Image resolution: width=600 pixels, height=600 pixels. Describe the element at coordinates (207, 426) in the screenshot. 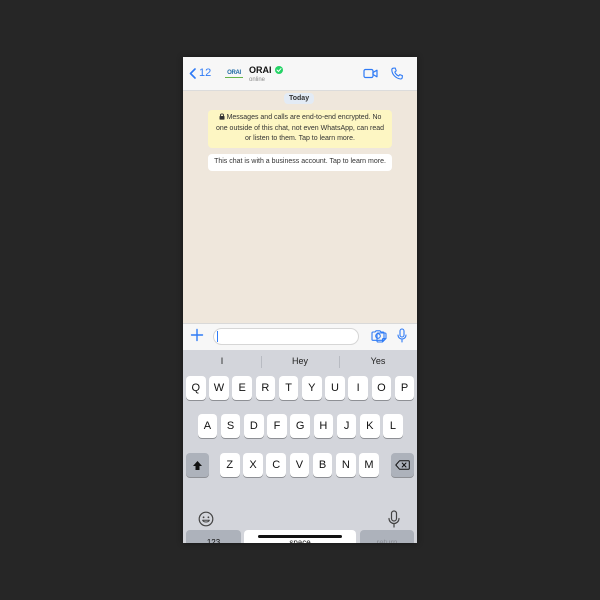

I see `key-a: A` at that location.